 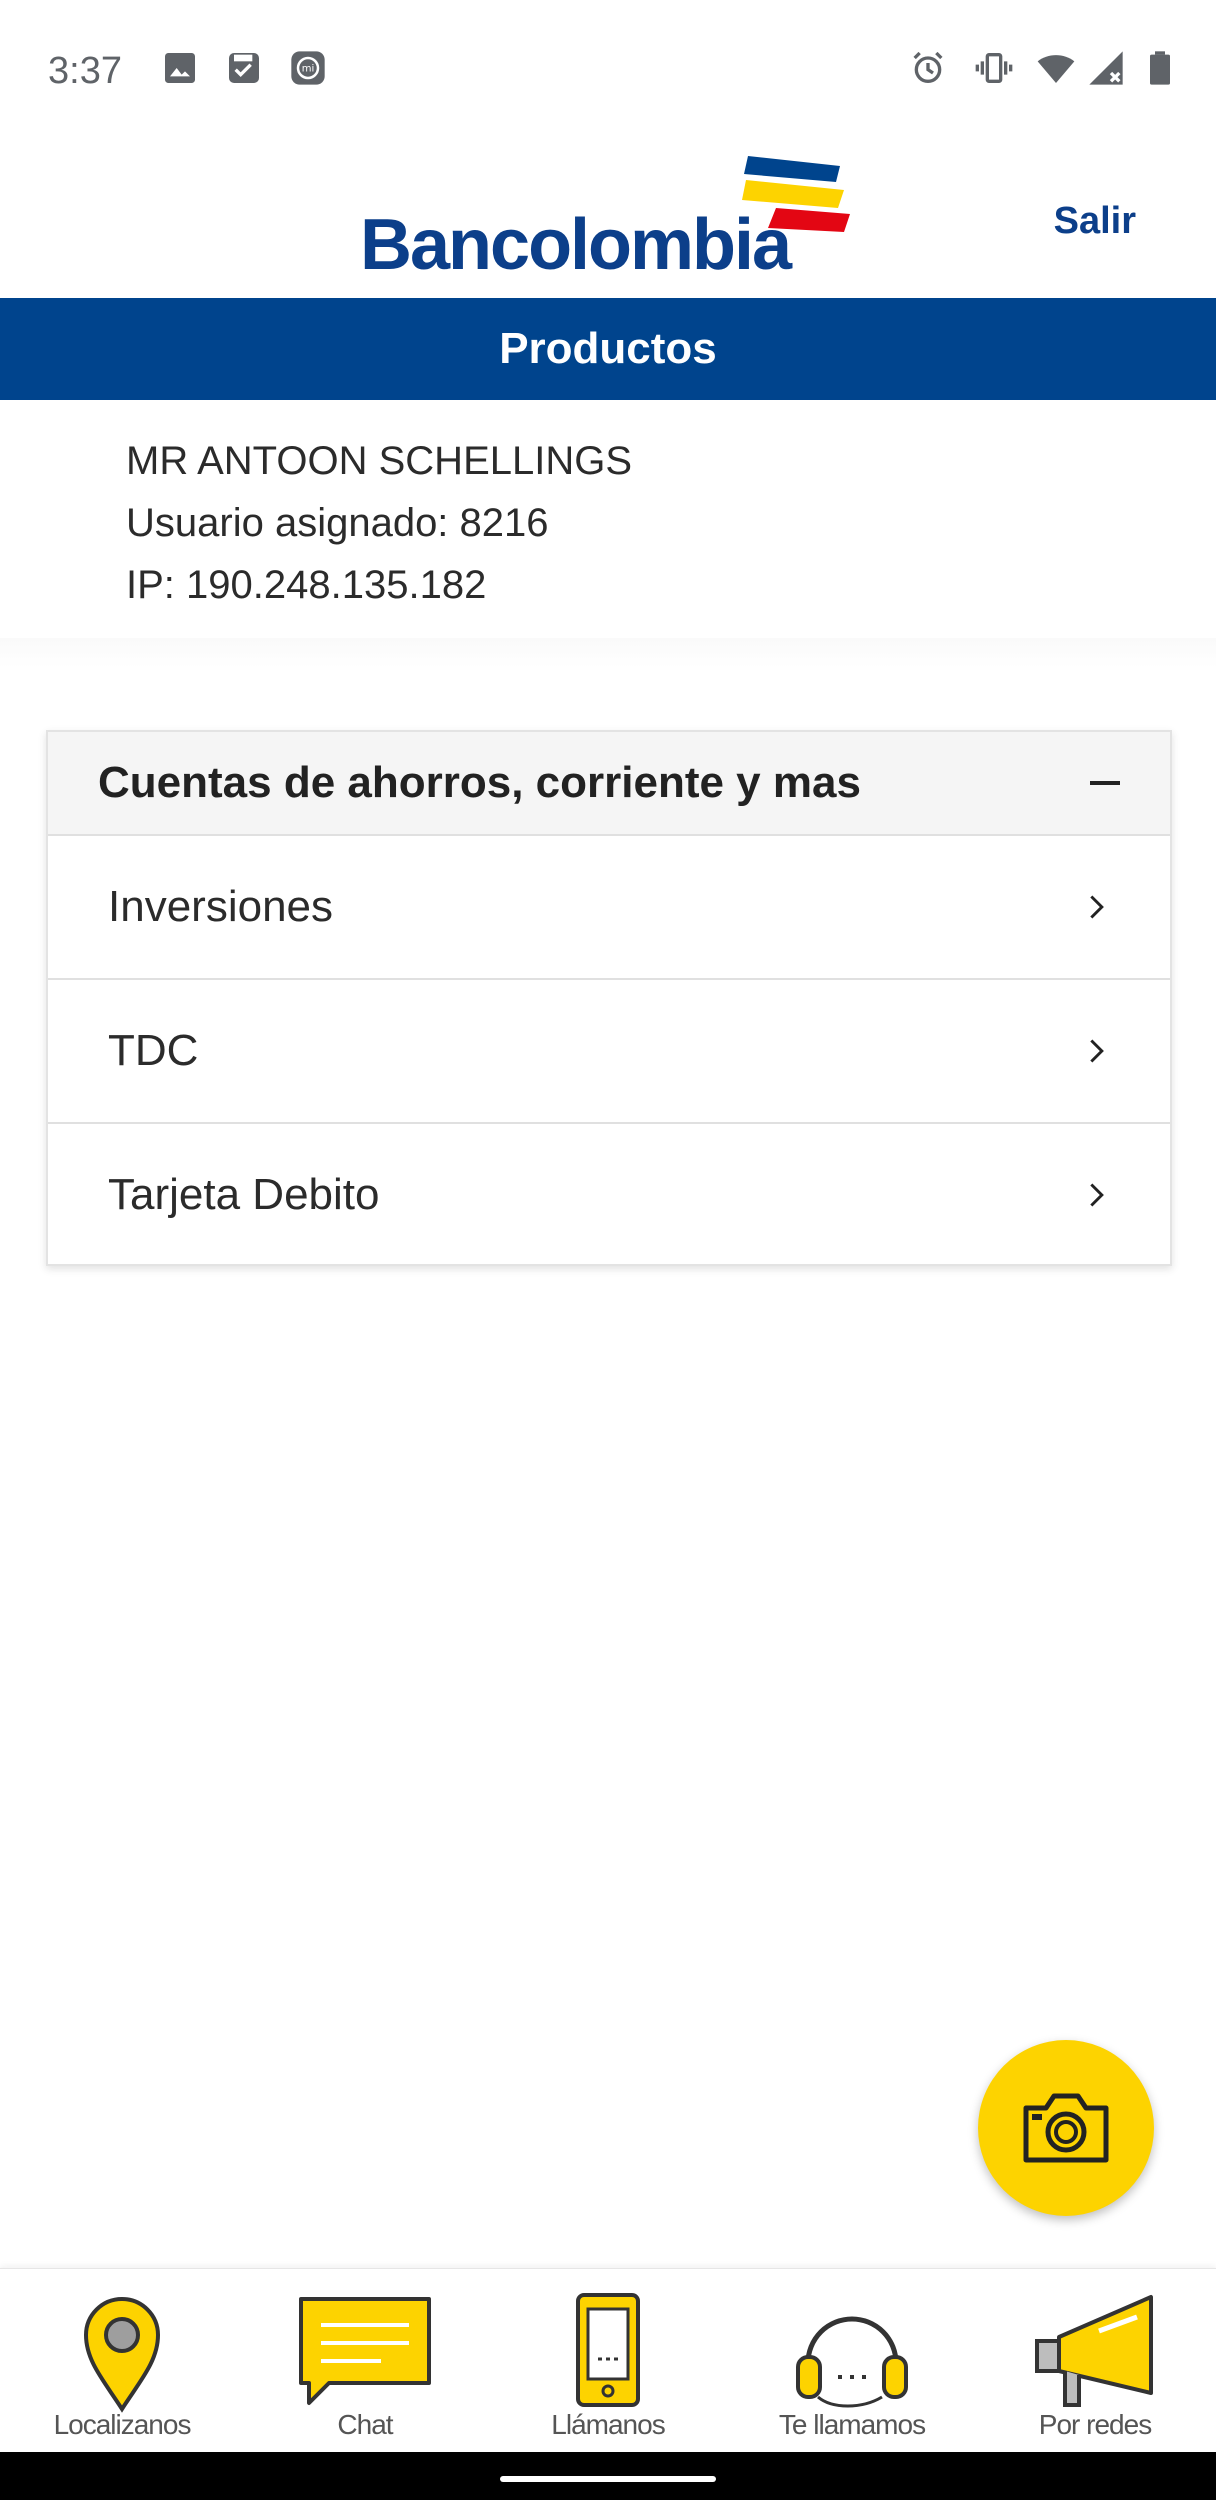 What do you see at coordinates (1105, 783) in the screenshot?
I see `collapse-icon` at bounding box center [1105, 783].